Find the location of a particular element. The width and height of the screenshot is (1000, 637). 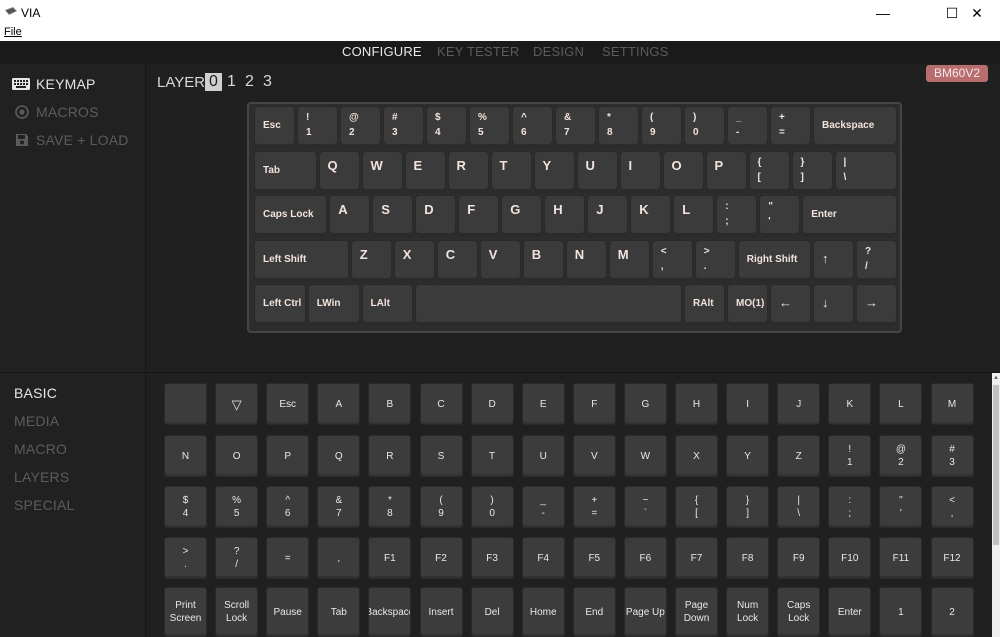

keycode-button: D is located at coordinates (492, 404).